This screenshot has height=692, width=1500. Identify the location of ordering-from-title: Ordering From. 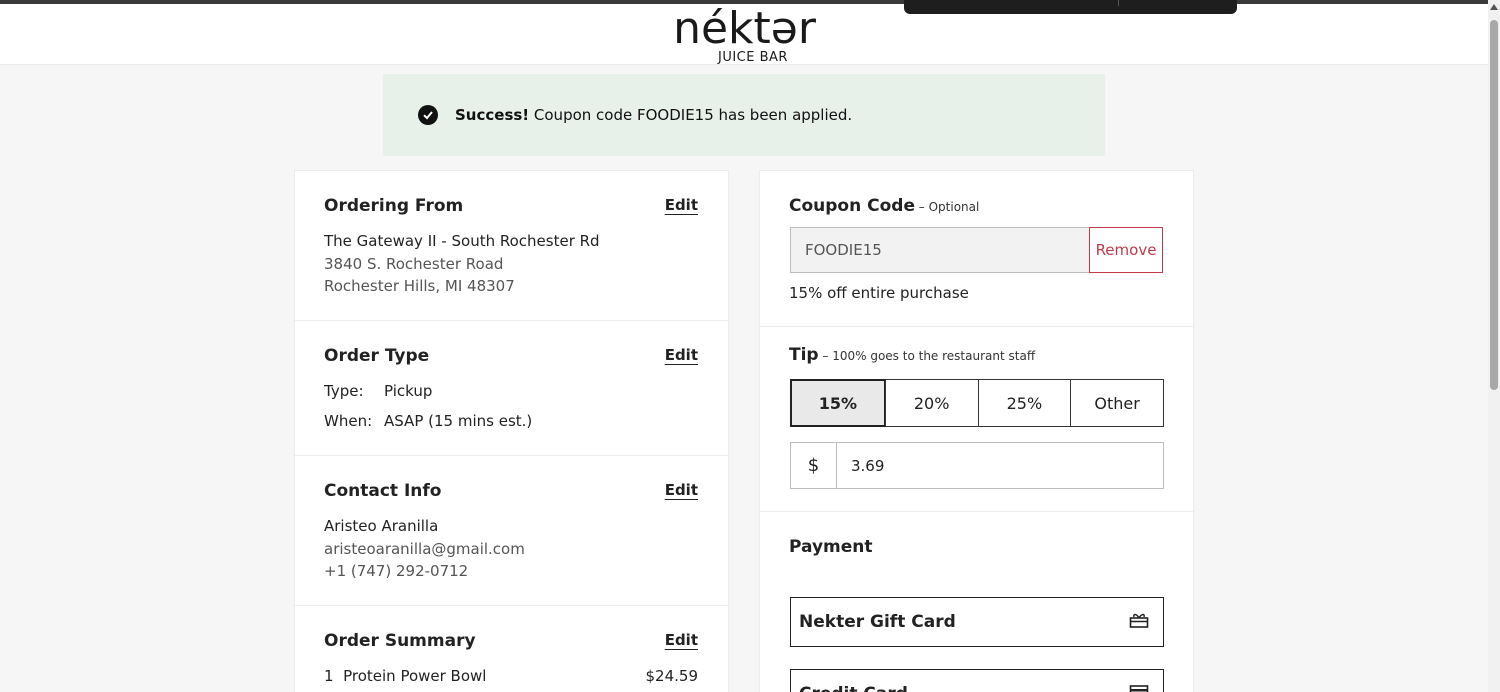
(394, 206).